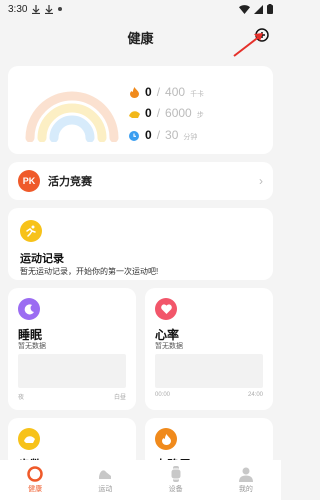 This screenshot has width=320, height=500. I want to click on notification-dot-icon, so click(60, 9).